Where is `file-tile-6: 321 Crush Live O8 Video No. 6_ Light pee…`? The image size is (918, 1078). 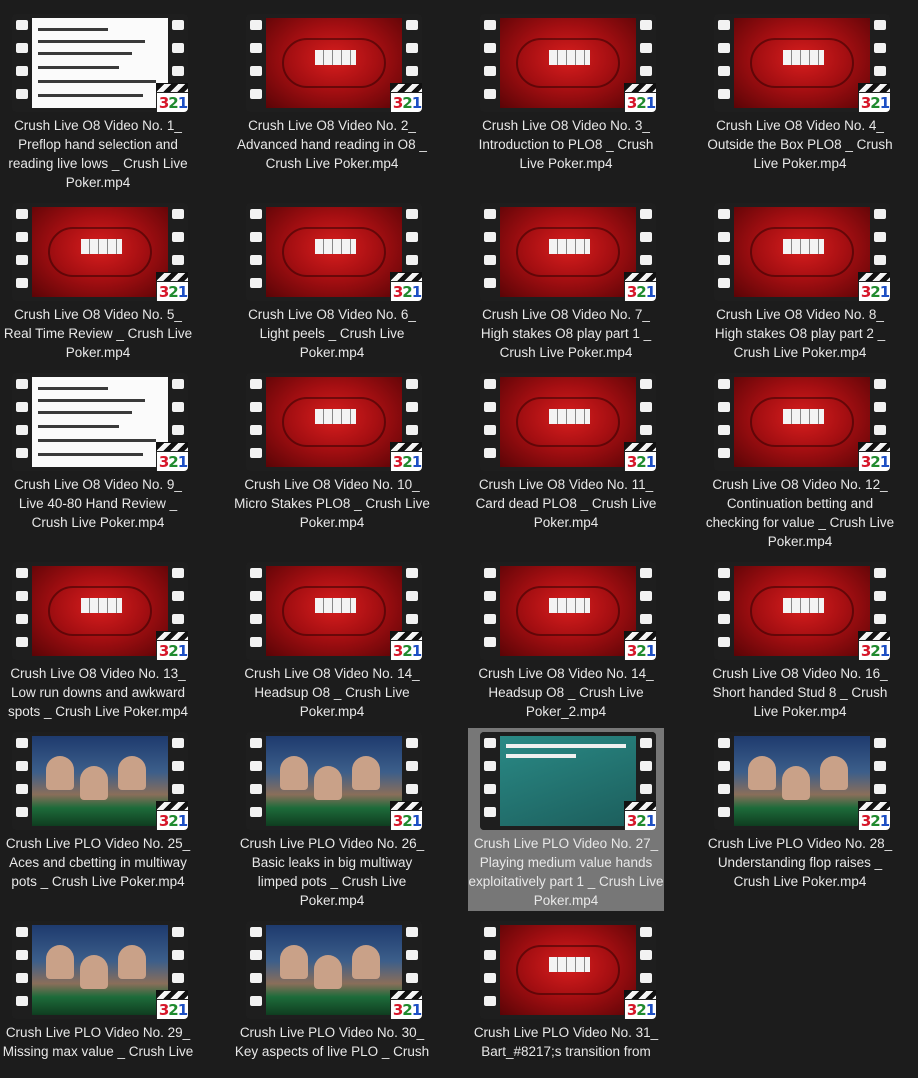
file-tile-6: 321 Crush Live O8 Video No. 6_ Light pee… is located at coordinates (332, 279).